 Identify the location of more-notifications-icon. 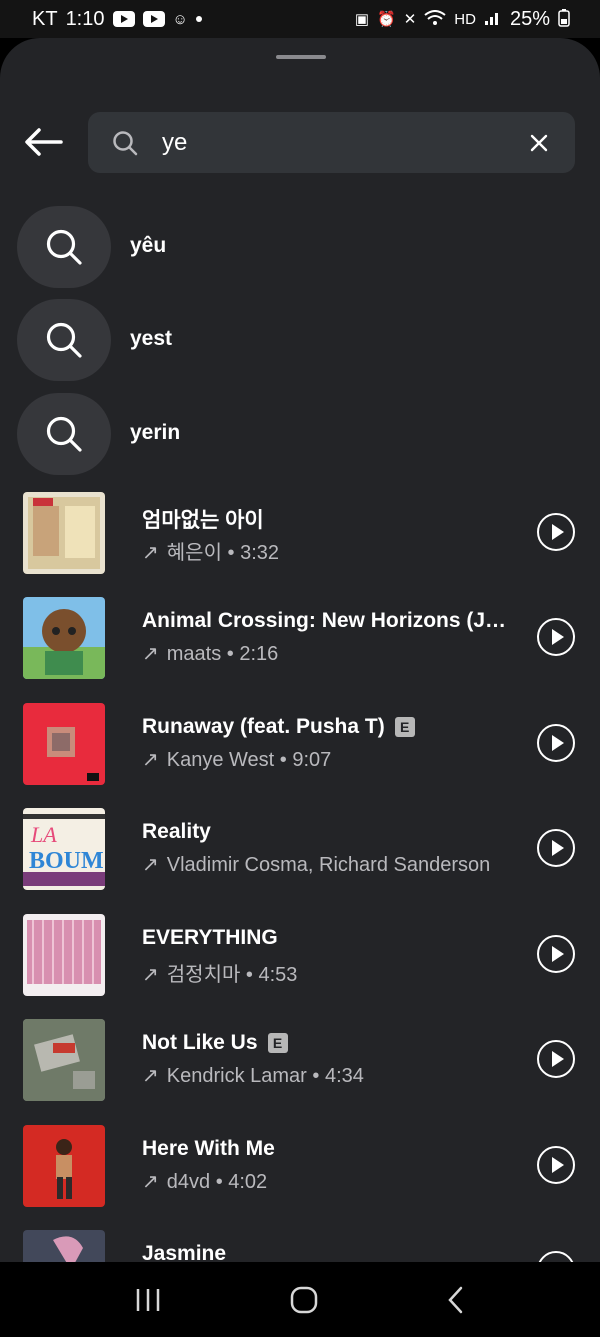
(198, 19).